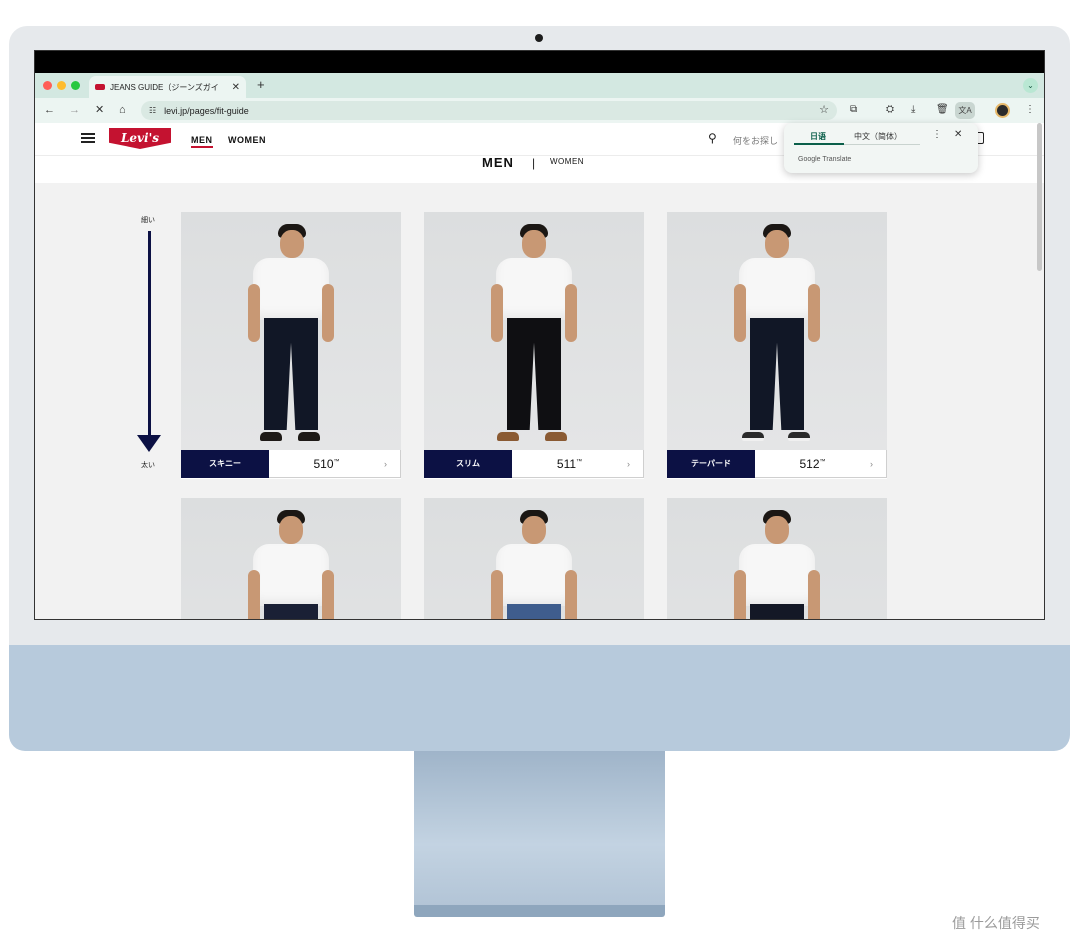  What do you see at coordinates (122, 110) in the screenshot?
I see `home-icon: ⌂` at bounding box center [122, 110].